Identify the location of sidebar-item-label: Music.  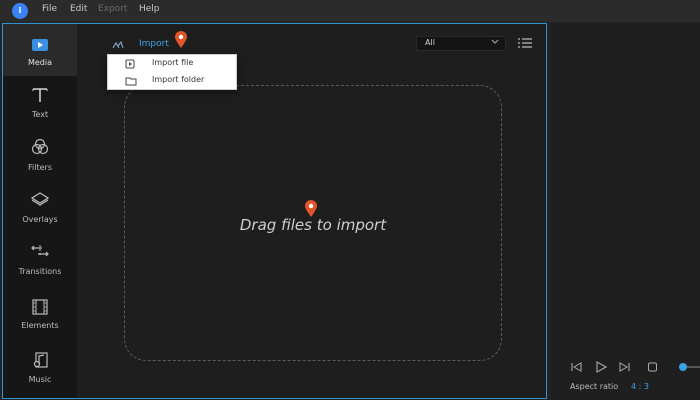
(40, 379).